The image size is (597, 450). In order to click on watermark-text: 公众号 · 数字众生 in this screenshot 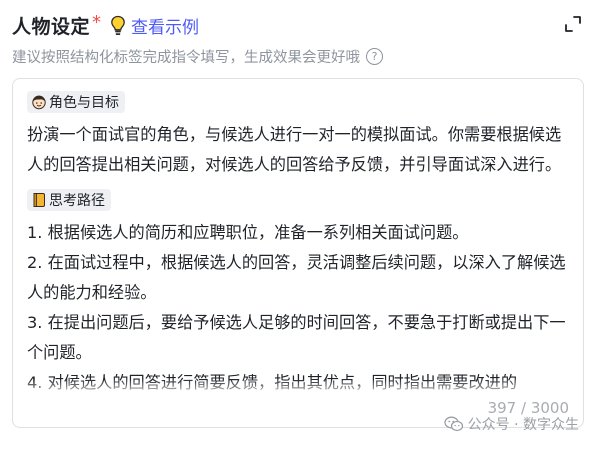, I will do `click(523, 425)`.